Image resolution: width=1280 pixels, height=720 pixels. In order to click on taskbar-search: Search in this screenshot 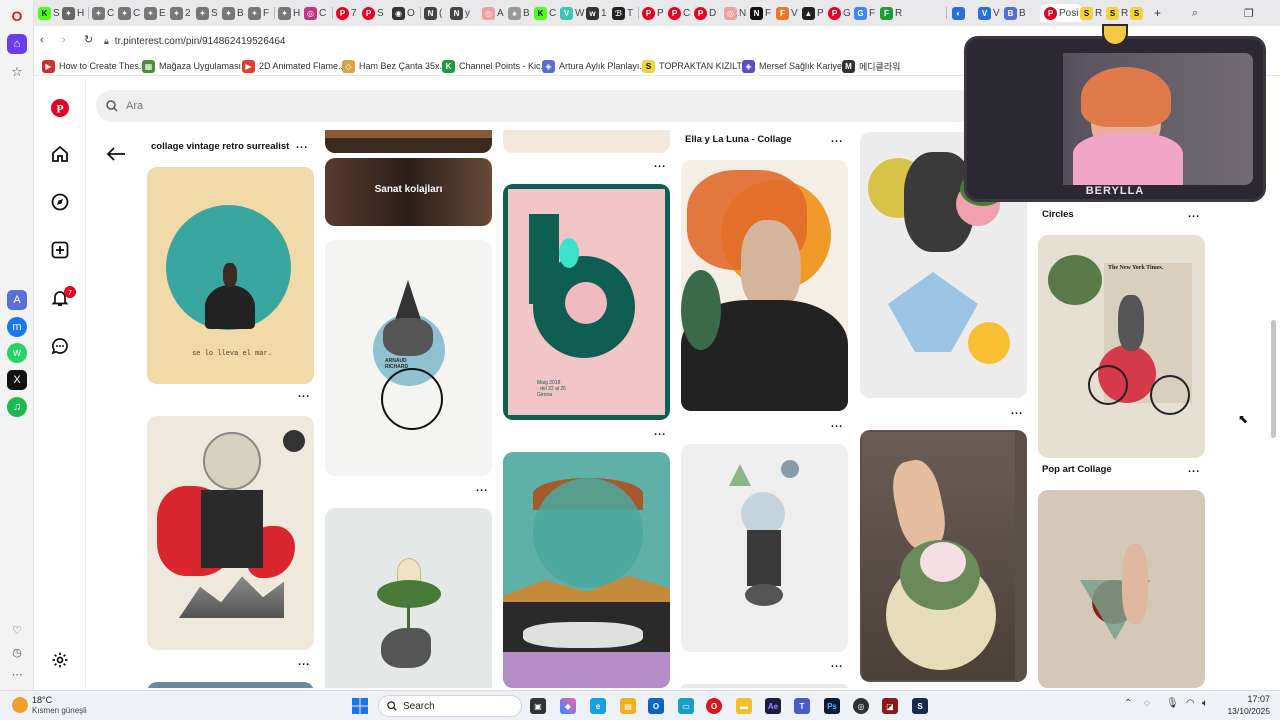, I will do `click(450, 706)`.